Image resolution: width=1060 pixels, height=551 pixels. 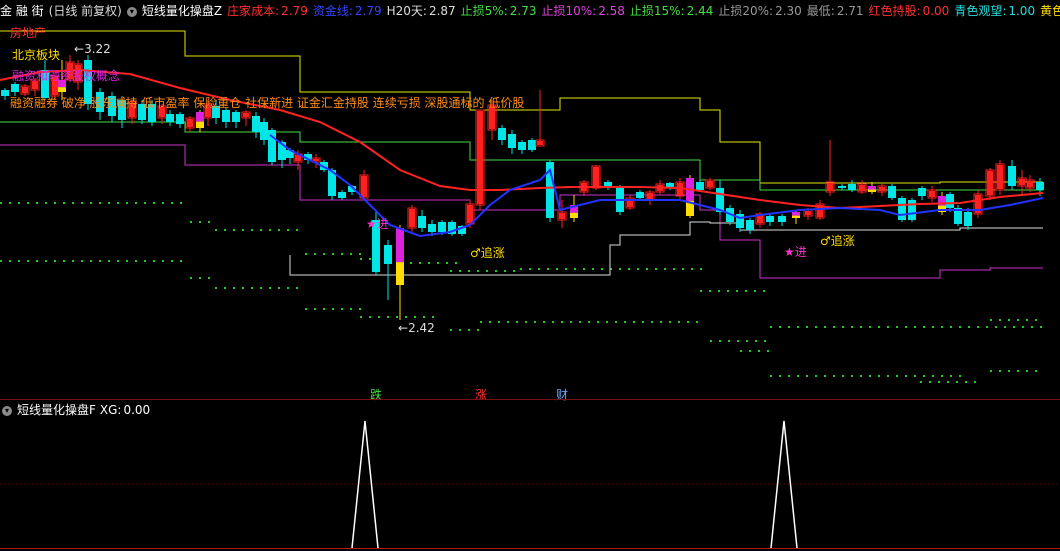 What do you see at coordinates (7, 410) in the screenshot?
I see `chevron-down-icon: ▾` at bounding box center [7, 410].